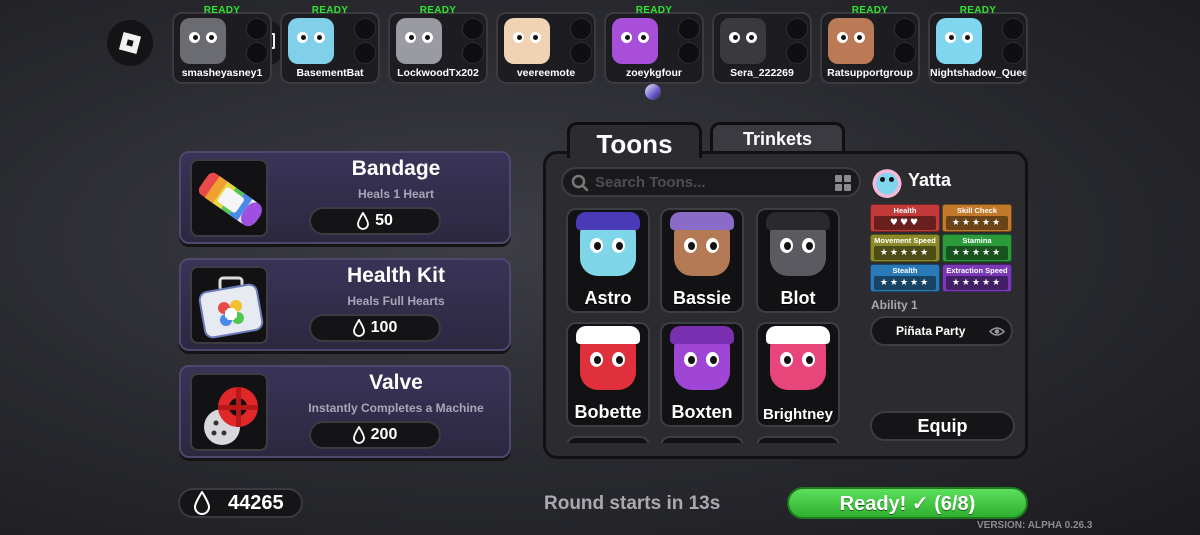 This screenshot has height=535, width=1200. What do you see at coordinates (330, 73) in the screenshot?
I see `player-name: BasementBat` at bounding box center [330, 73].